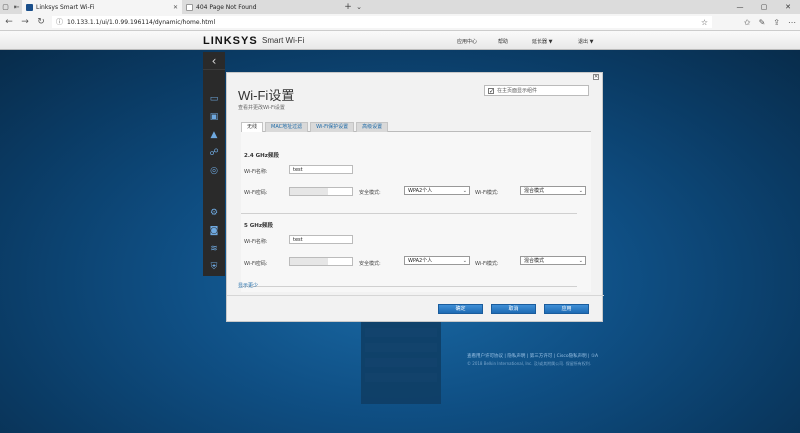  What do you see at coordinates (214, 230) in the screenshot?
I see `camera-icon: ◙` at bounding box center [214, 230].